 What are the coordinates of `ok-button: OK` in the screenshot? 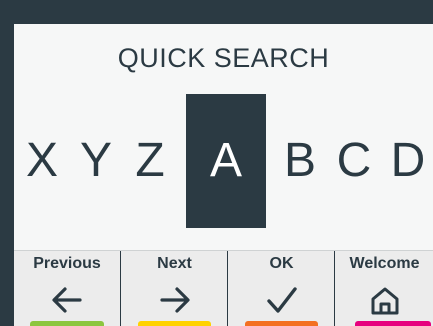 It's located at (281, 288).